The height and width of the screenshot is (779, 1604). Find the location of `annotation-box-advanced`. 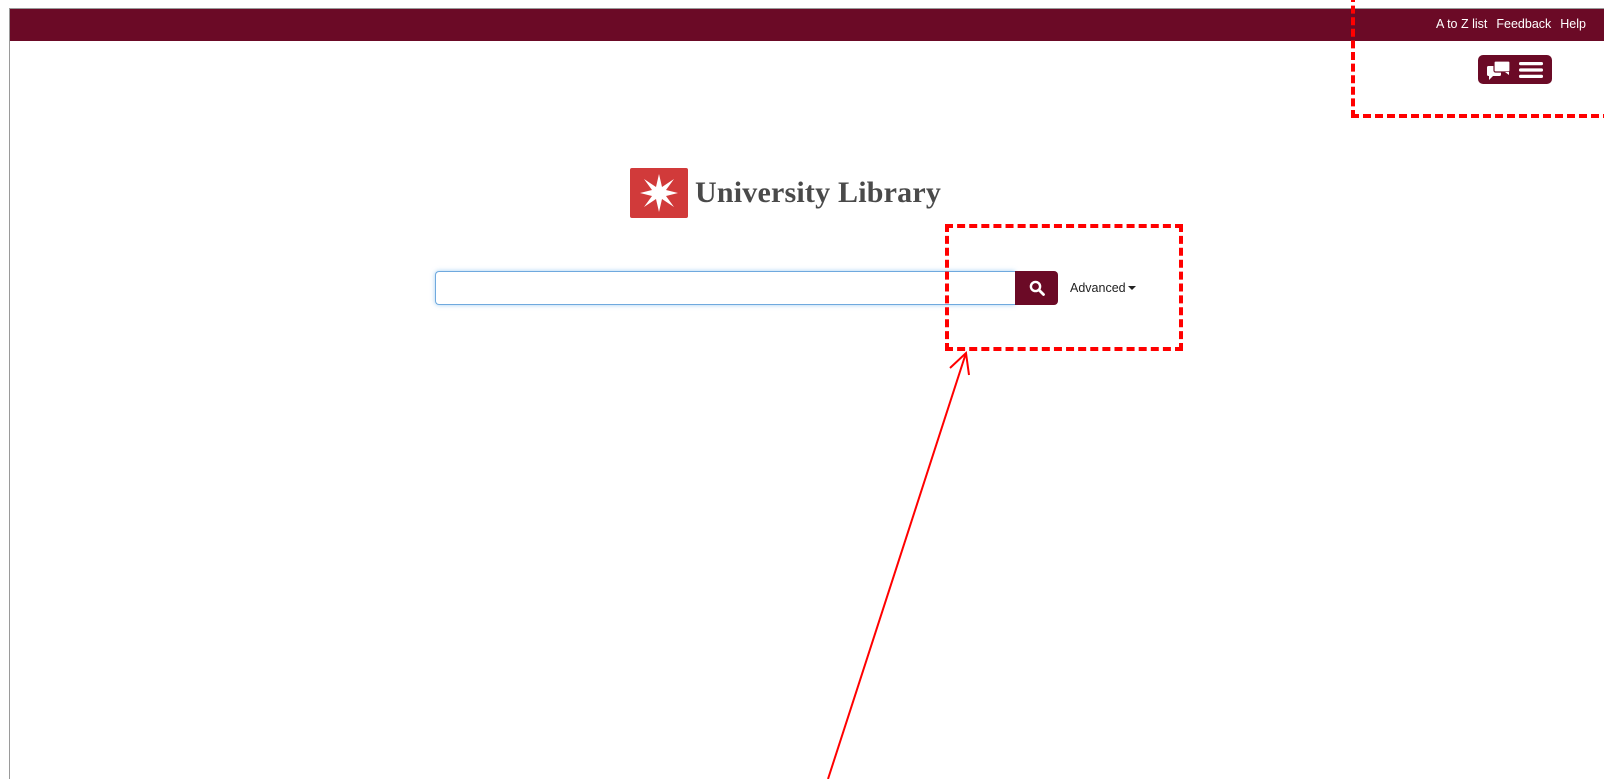

annotation-box-advanced is located at coordinates (1064, 287).